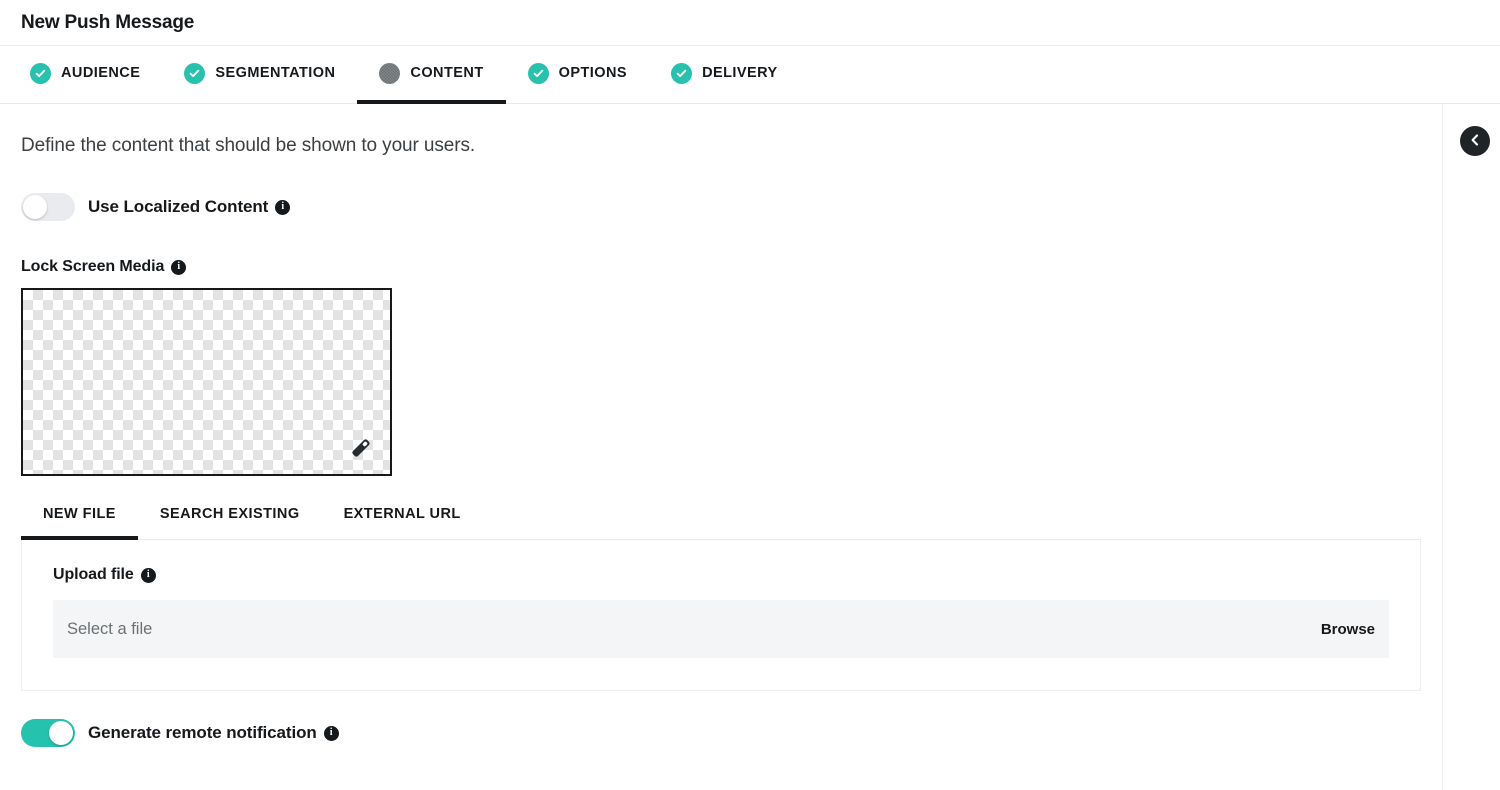 This screenshot has width=1500, height=790. Describe the element at coordinates (110, 628) in the screenshot. I see `file-placeholder-text: Select a file` at that location.